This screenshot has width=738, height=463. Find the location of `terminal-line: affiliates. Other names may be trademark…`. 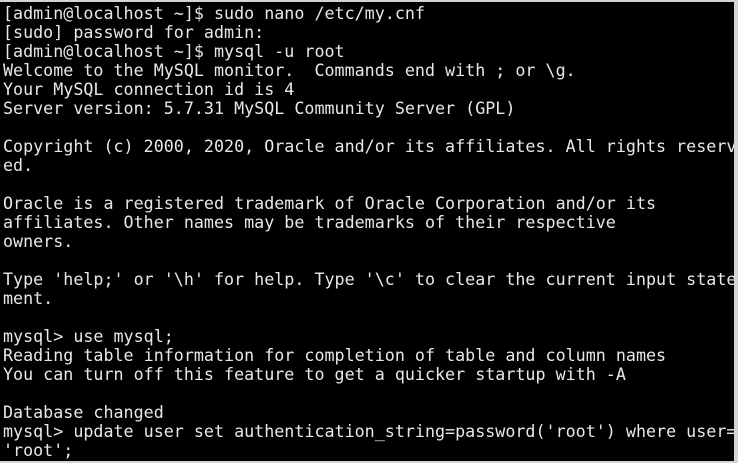

terminal-line: affiliates. Other names may be trademark… is located at coordinates (309, 222).